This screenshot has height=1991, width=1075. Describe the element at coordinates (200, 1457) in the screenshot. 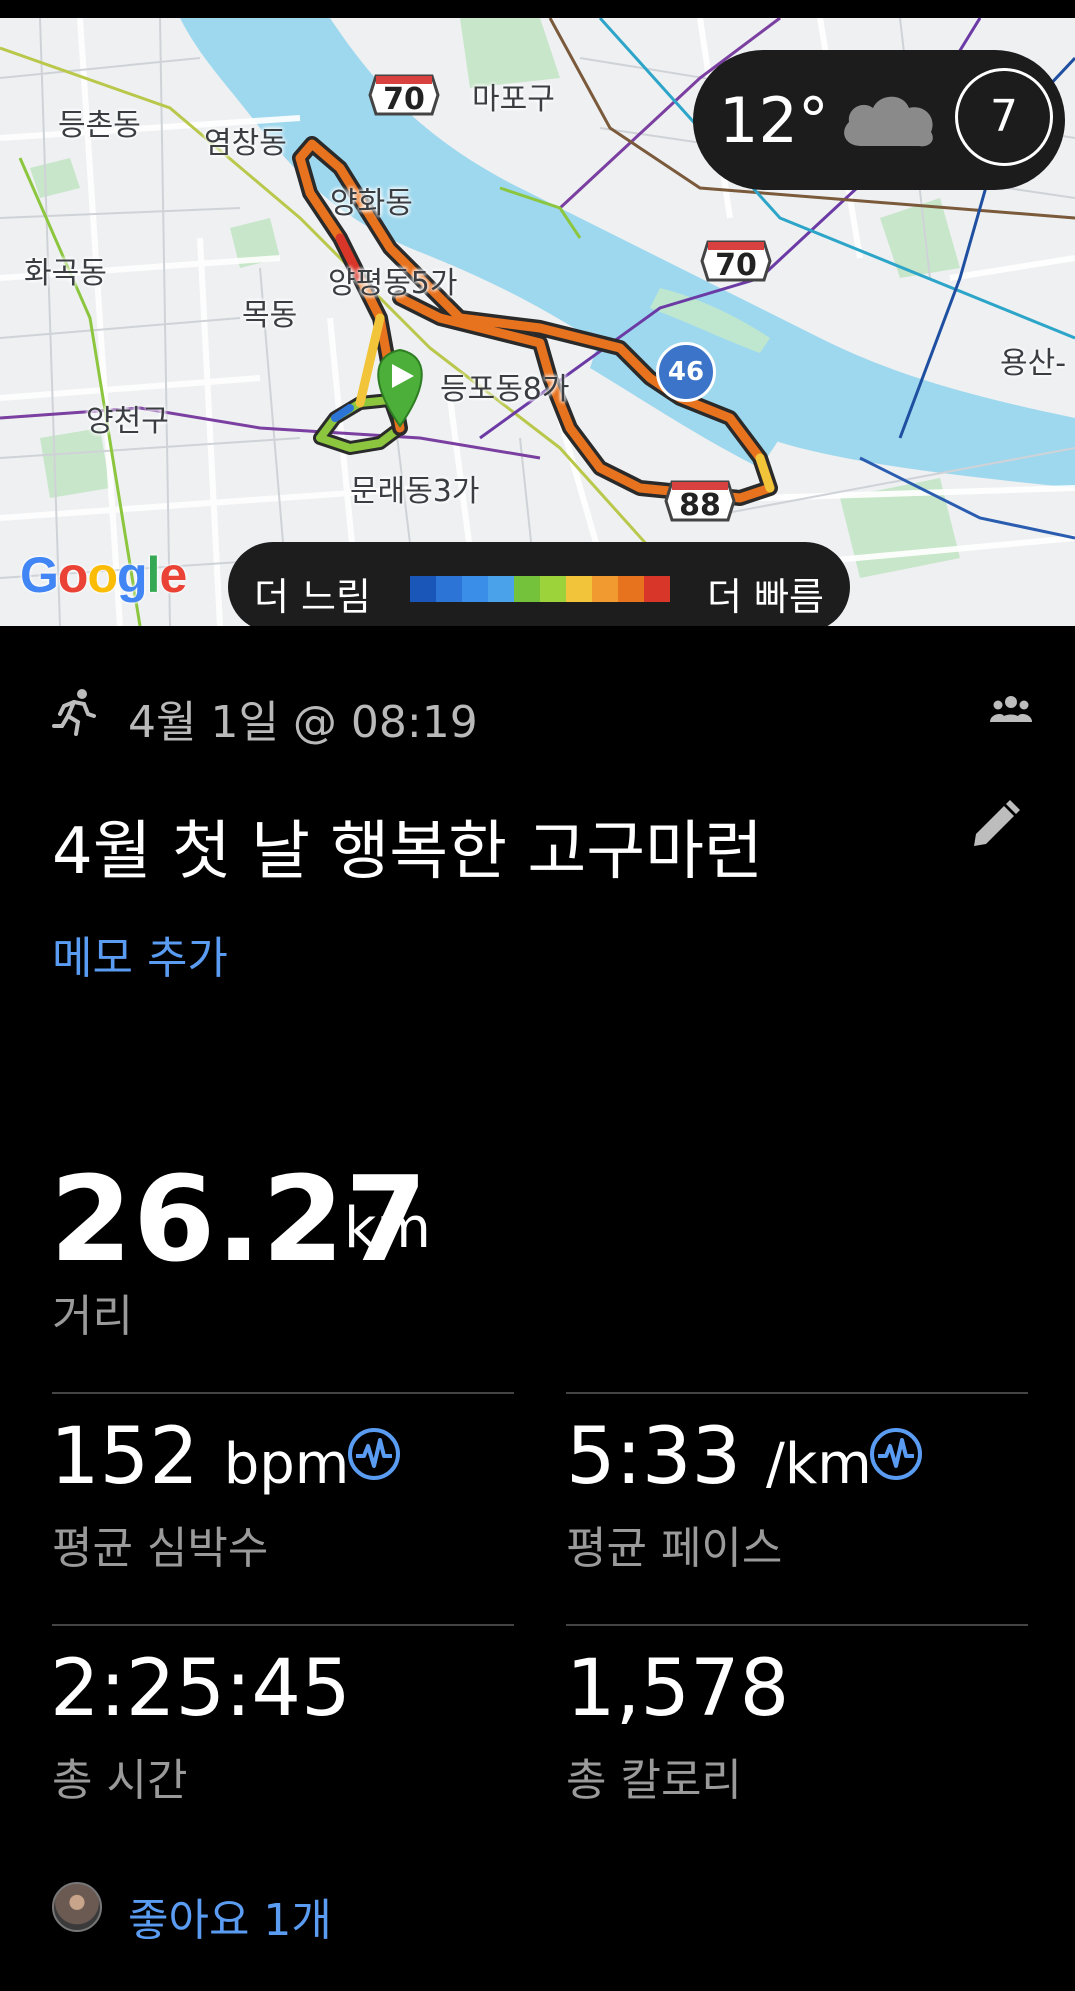

I see `heart-rate-value: 152 bpm` at that location.